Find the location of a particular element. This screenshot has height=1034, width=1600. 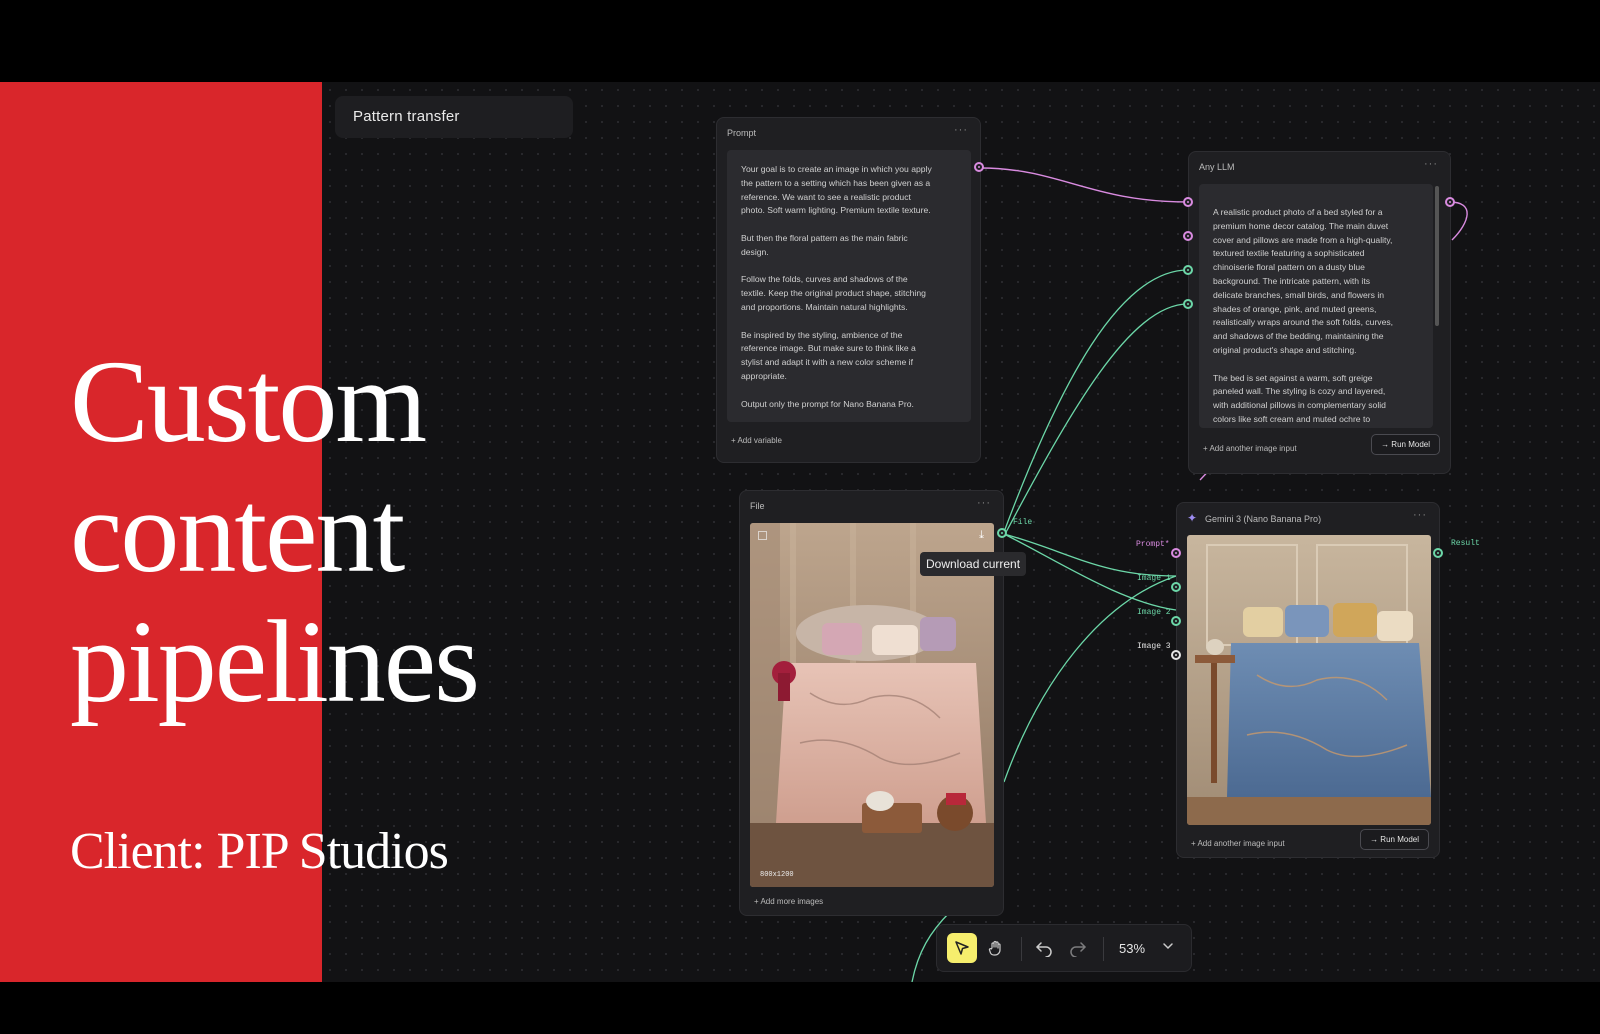

llm-run-model-button: → Run Model is located at coordinates (1405, 444).